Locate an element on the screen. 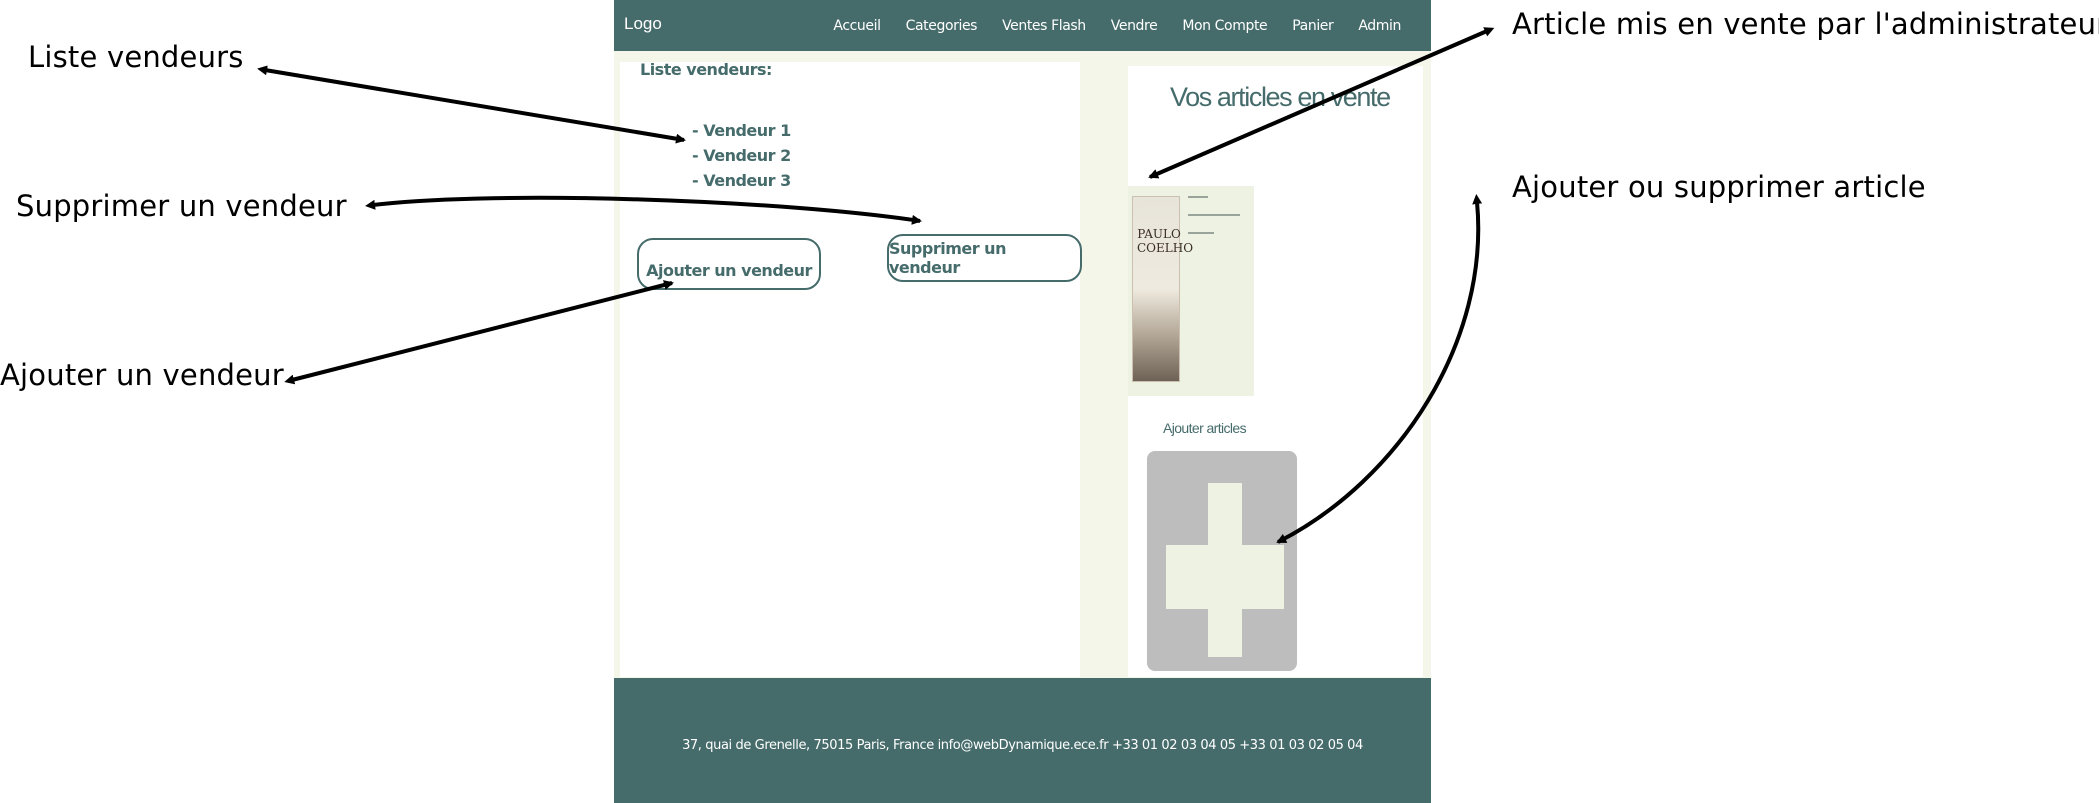 The width and height of the screenshot is (2099, 803). vendeur-item: - Vendeur 3 is located at coordinates (741, 180).